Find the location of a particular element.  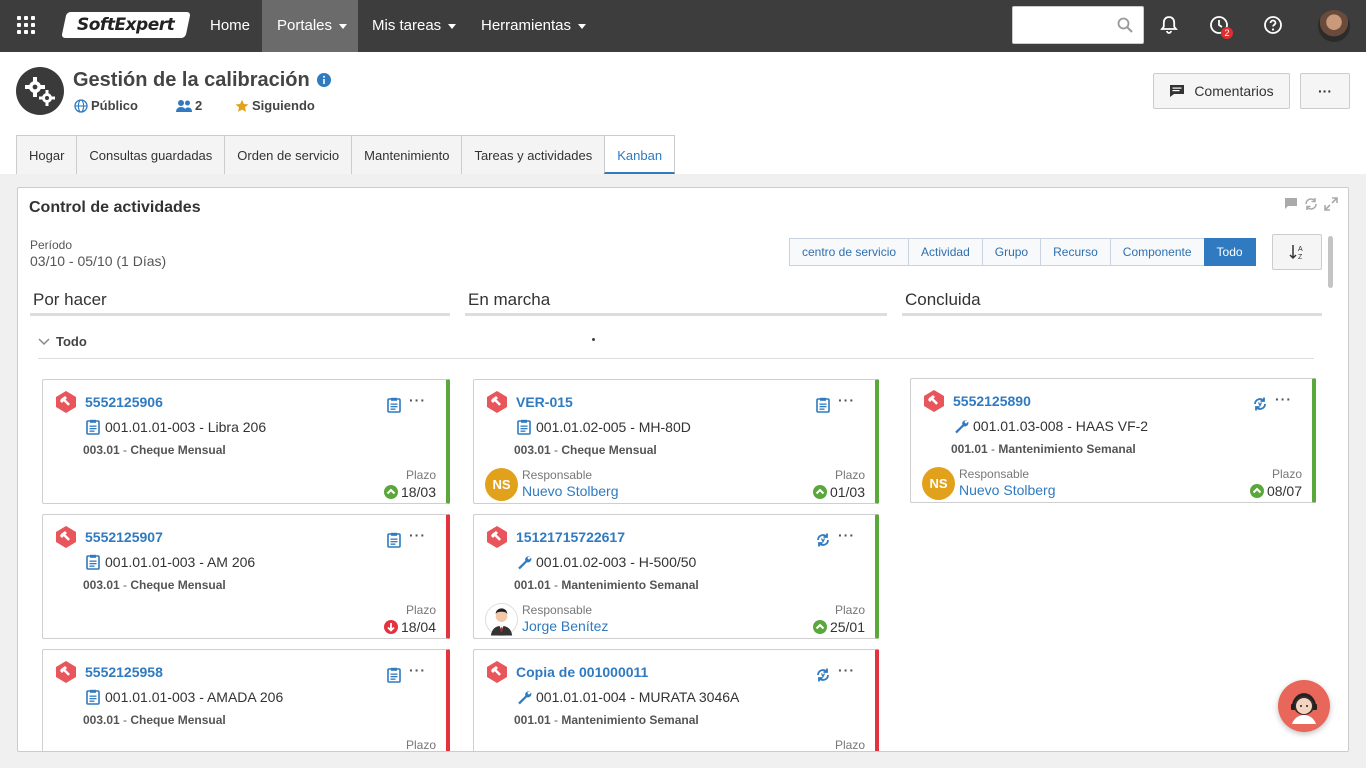

filter-componente: Componente is located at coordinates (1157, 252).